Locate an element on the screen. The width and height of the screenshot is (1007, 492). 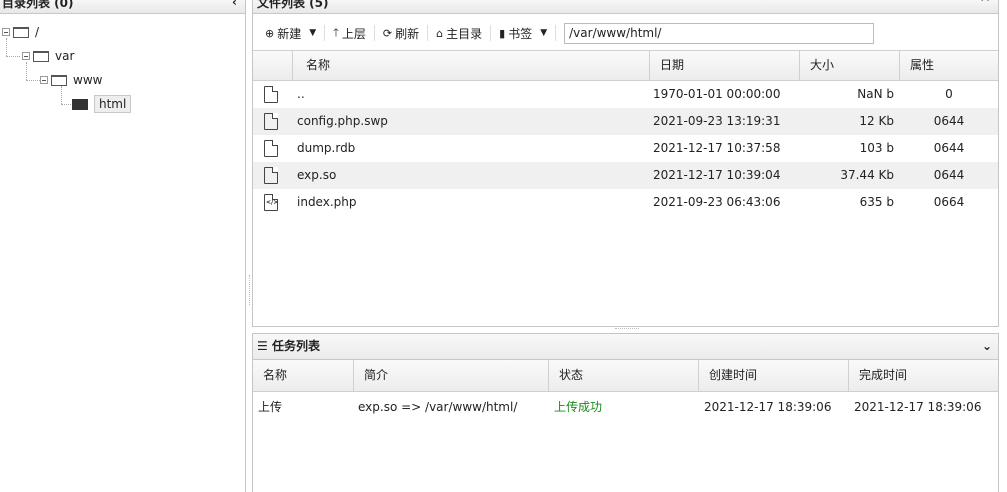
tree-node-html: html is located at coordinates (102, 104).